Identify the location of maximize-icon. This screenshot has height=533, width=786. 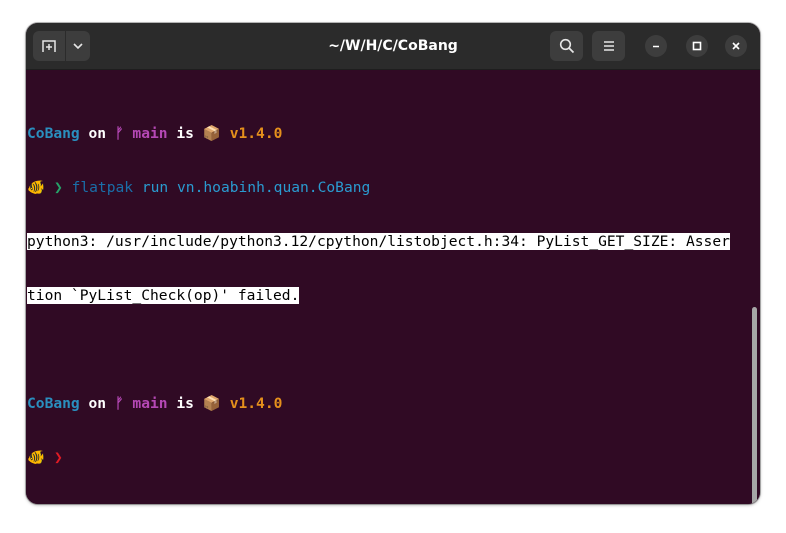
(697, 46).